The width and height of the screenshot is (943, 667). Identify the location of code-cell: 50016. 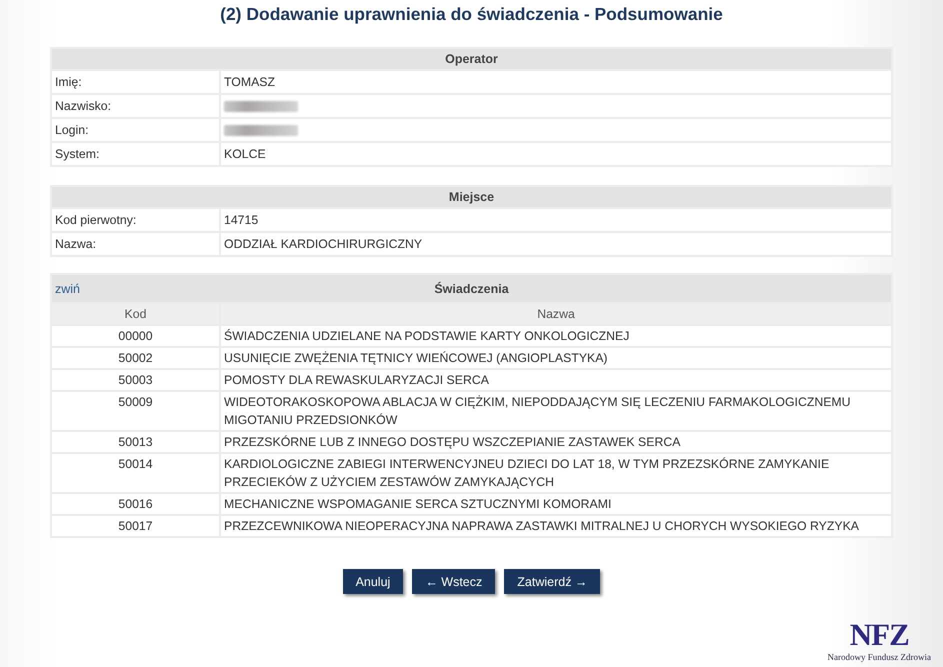
(135, 504).